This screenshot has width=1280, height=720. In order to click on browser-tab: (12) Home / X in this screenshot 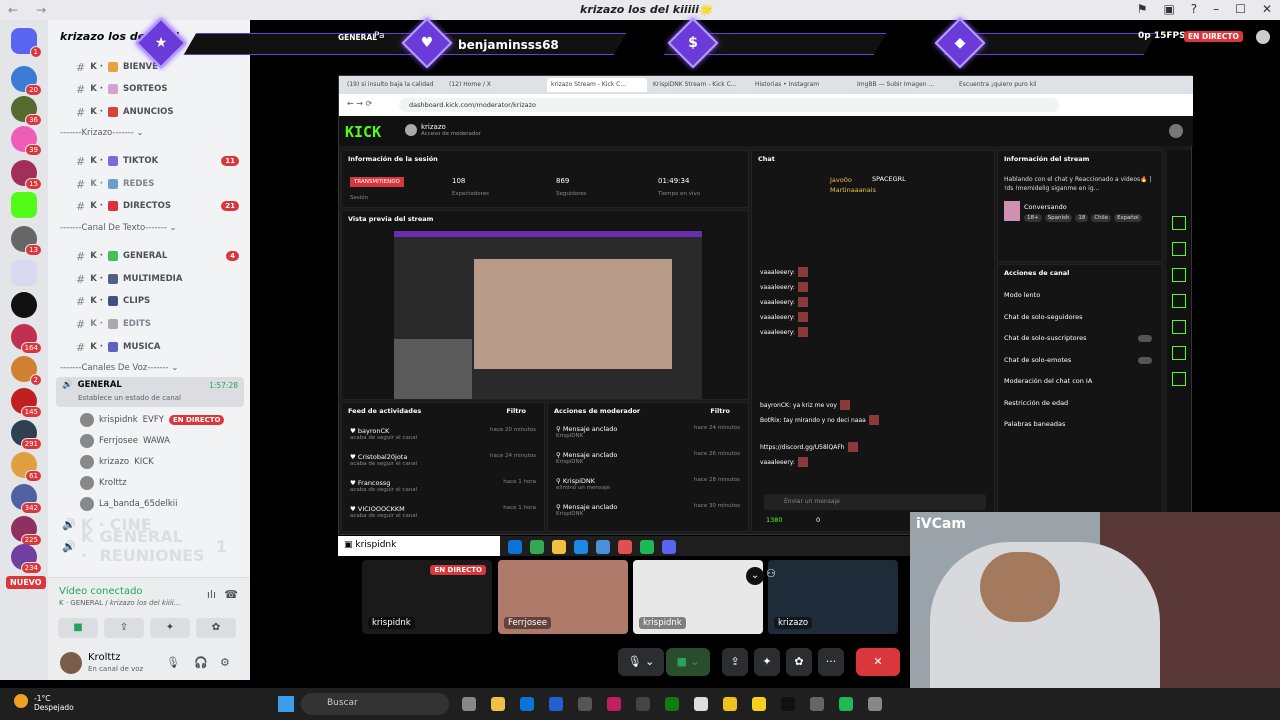, I will do `click(495, 85)`.